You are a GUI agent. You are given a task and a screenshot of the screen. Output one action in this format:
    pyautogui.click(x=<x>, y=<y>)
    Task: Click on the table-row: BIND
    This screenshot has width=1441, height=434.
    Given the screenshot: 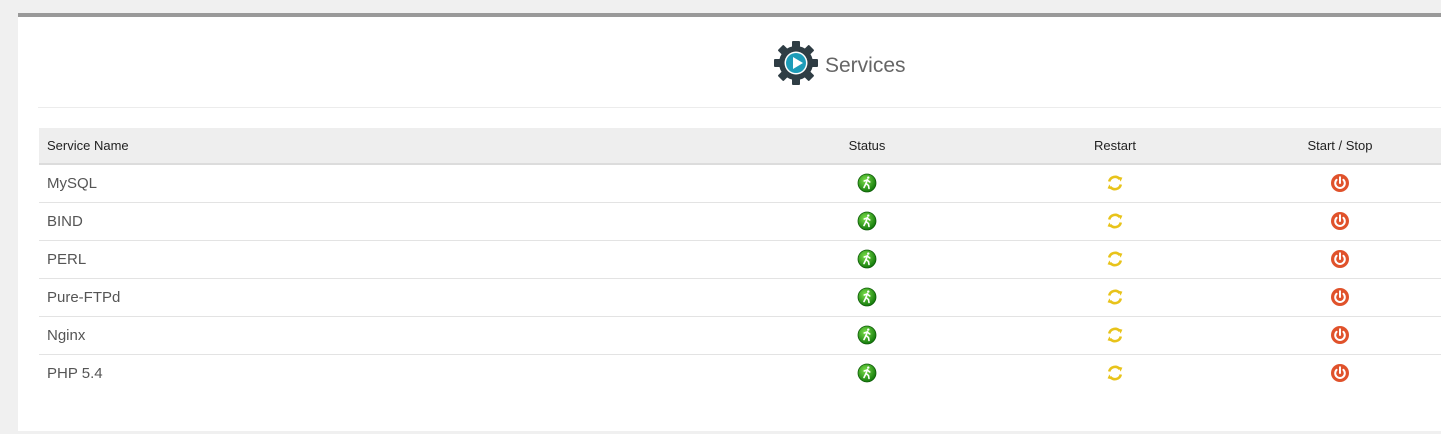 What is the action you would take?
    pyautogui.click(x=740, y=221)
    